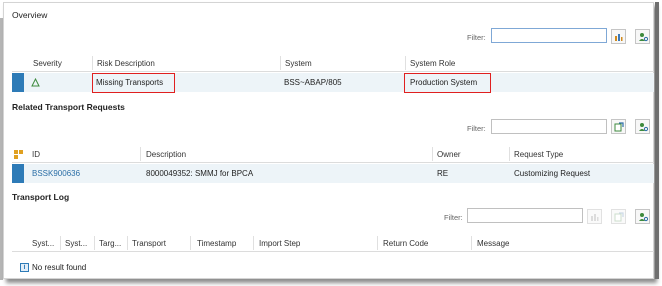 Image resolution: width=662 pixels, height=286 pixels. I want to click on log-filter-label: Filter:, so click(453, 217).